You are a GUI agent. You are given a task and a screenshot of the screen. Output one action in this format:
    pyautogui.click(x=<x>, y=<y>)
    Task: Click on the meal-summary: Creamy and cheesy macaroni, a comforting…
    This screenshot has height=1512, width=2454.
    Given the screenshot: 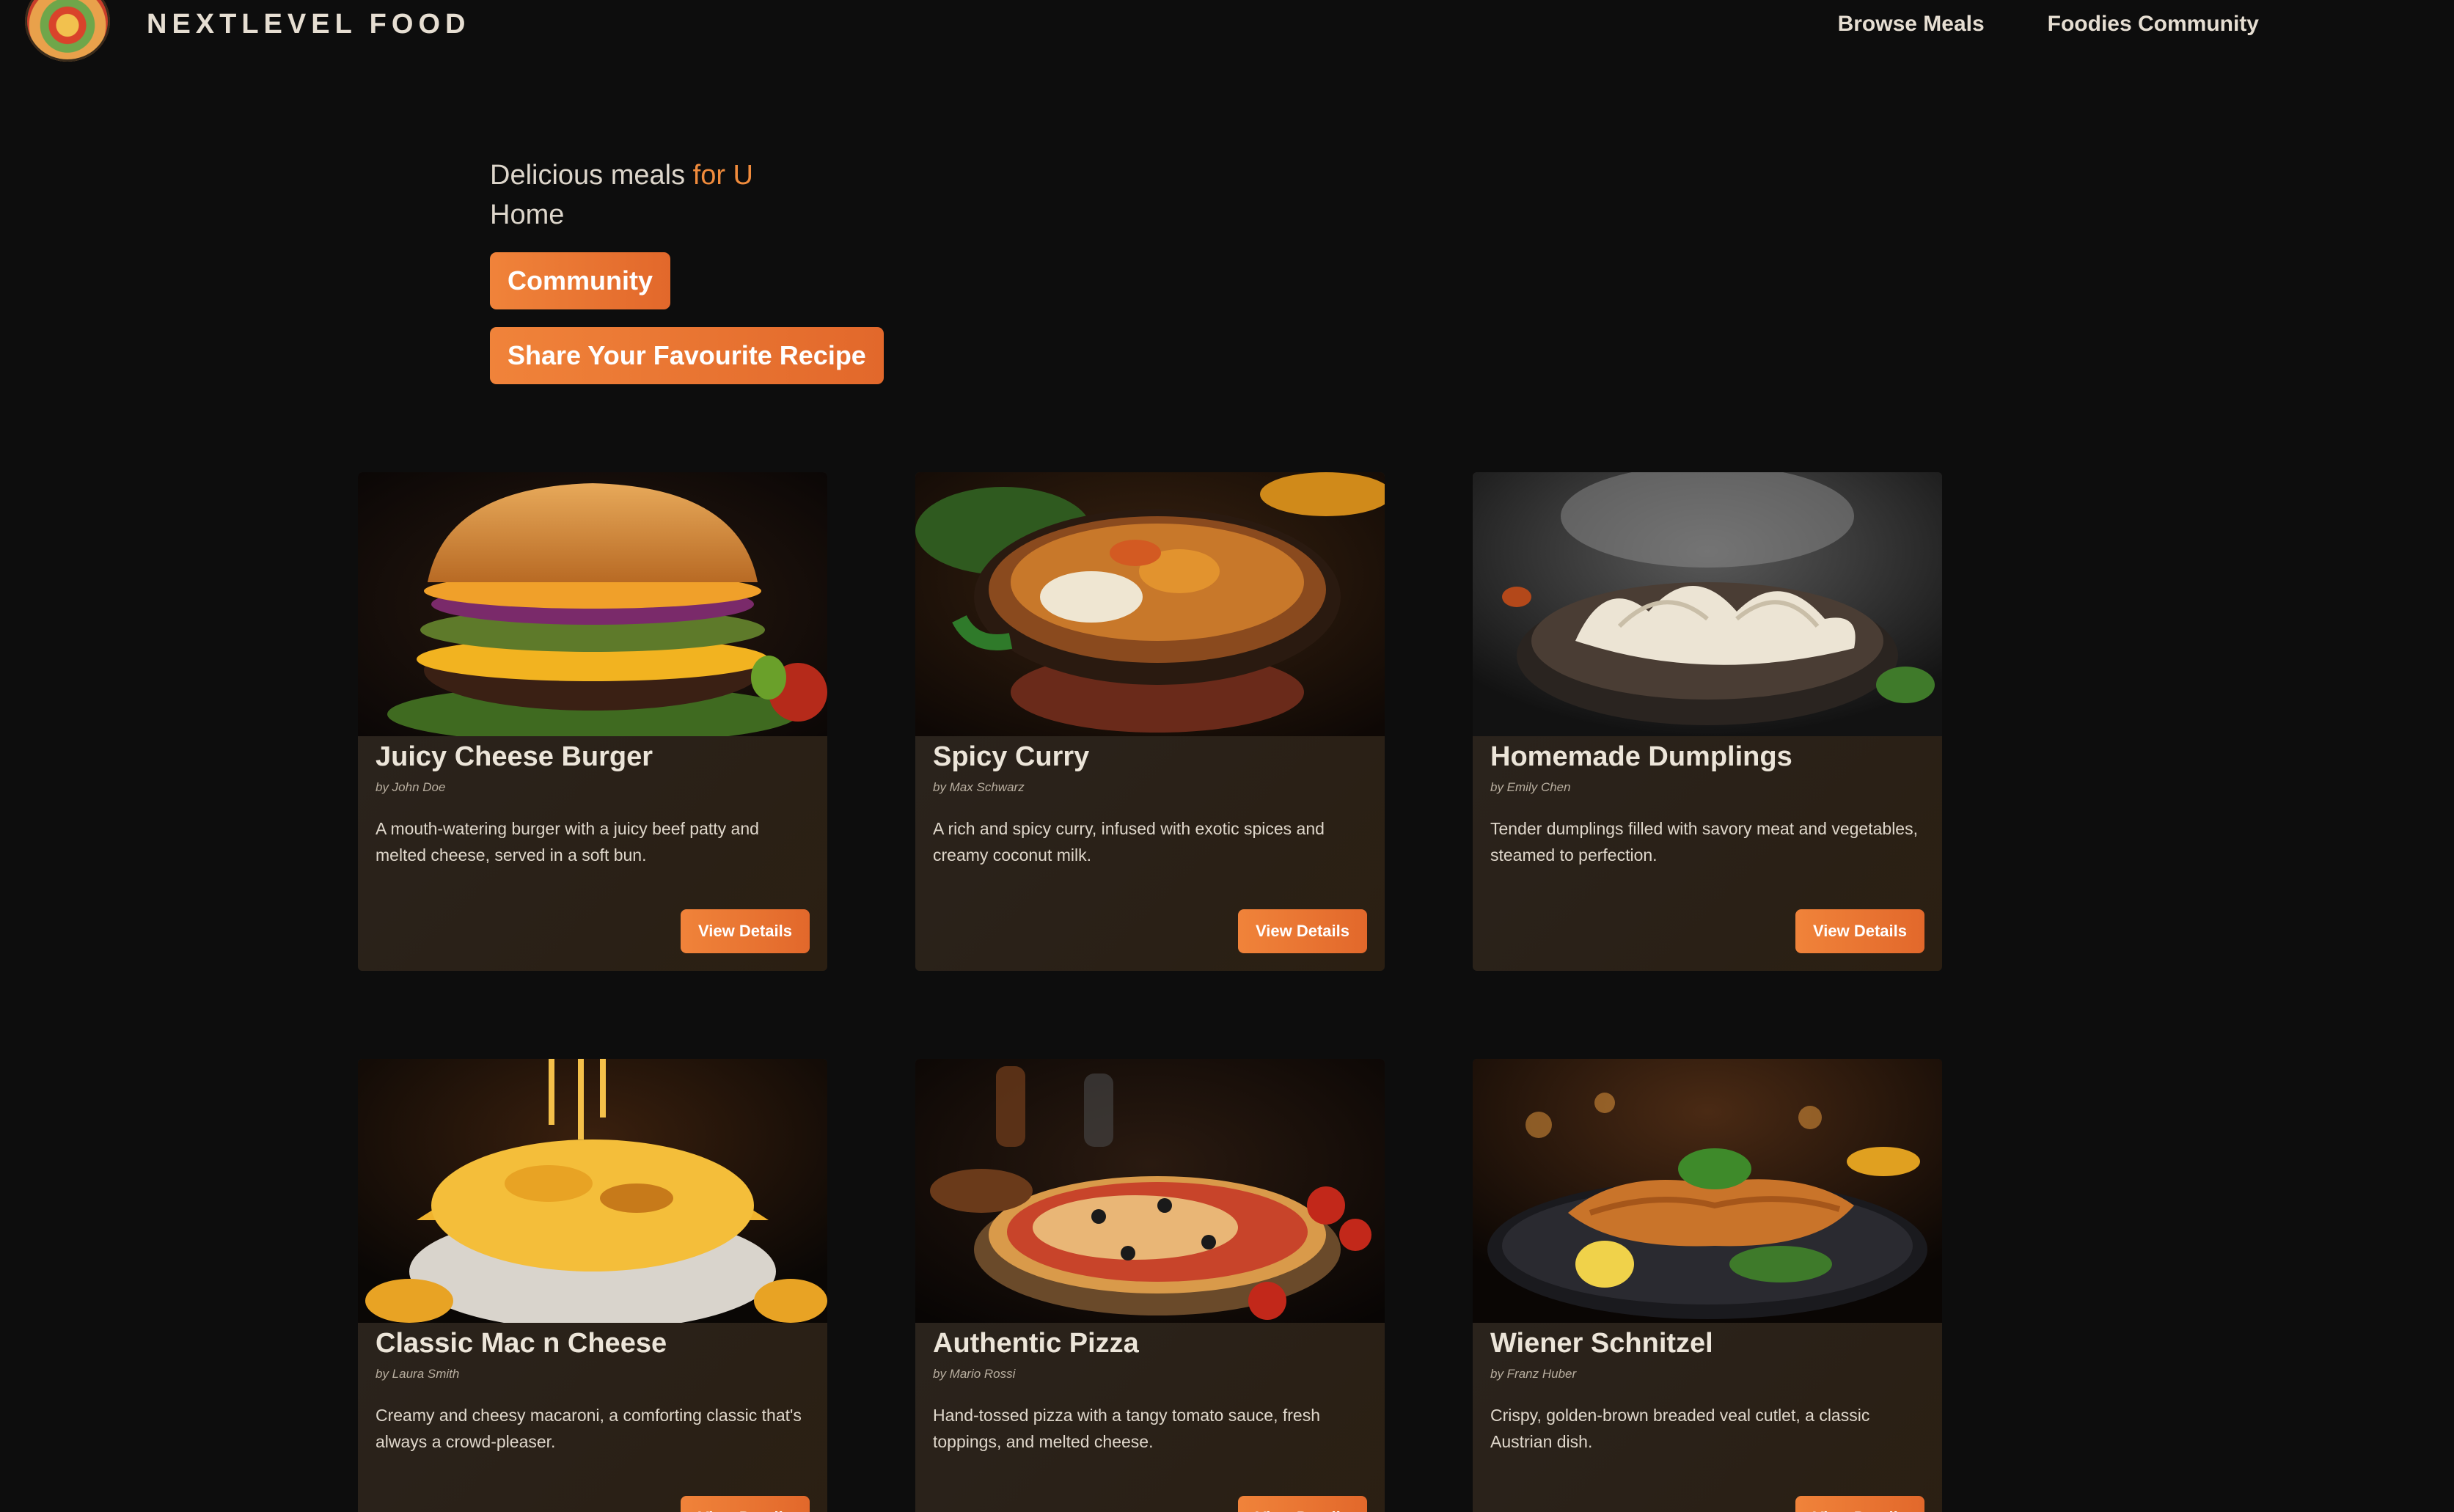 What is the action you would take?
    pyautogui.click(x=589, y=1428)
    